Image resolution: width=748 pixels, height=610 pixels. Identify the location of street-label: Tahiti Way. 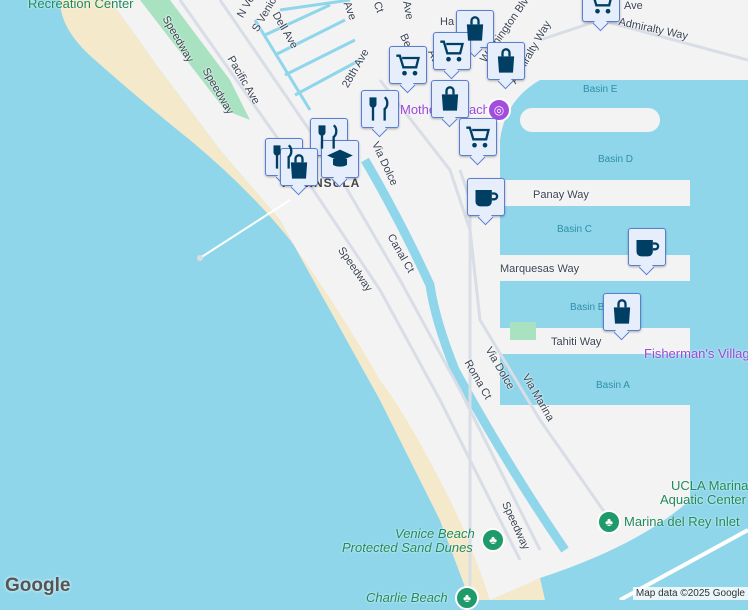
(576, 342).